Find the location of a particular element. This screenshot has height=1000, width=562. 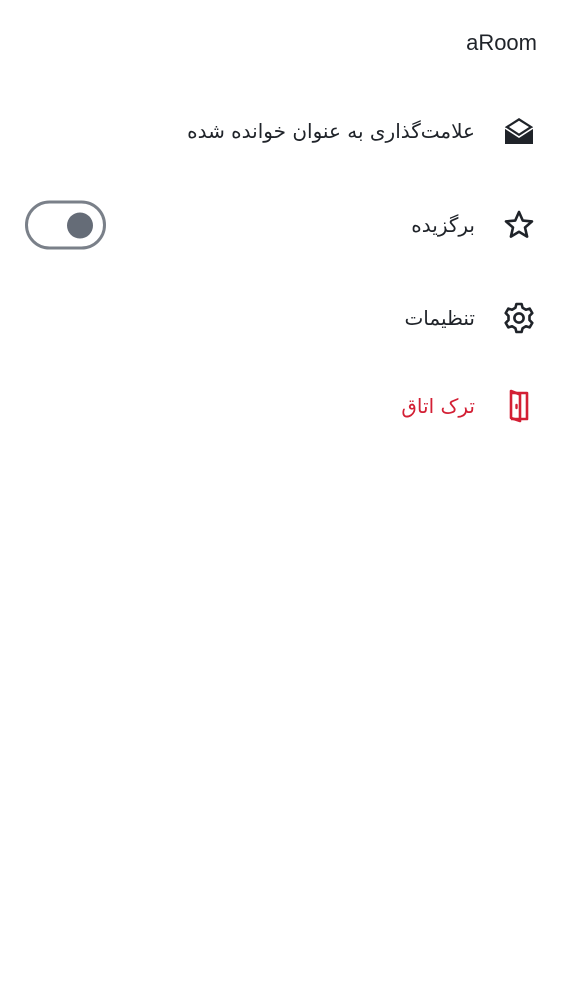

leave-room-label: ترک اتاق is located at coordinates (438, 406).